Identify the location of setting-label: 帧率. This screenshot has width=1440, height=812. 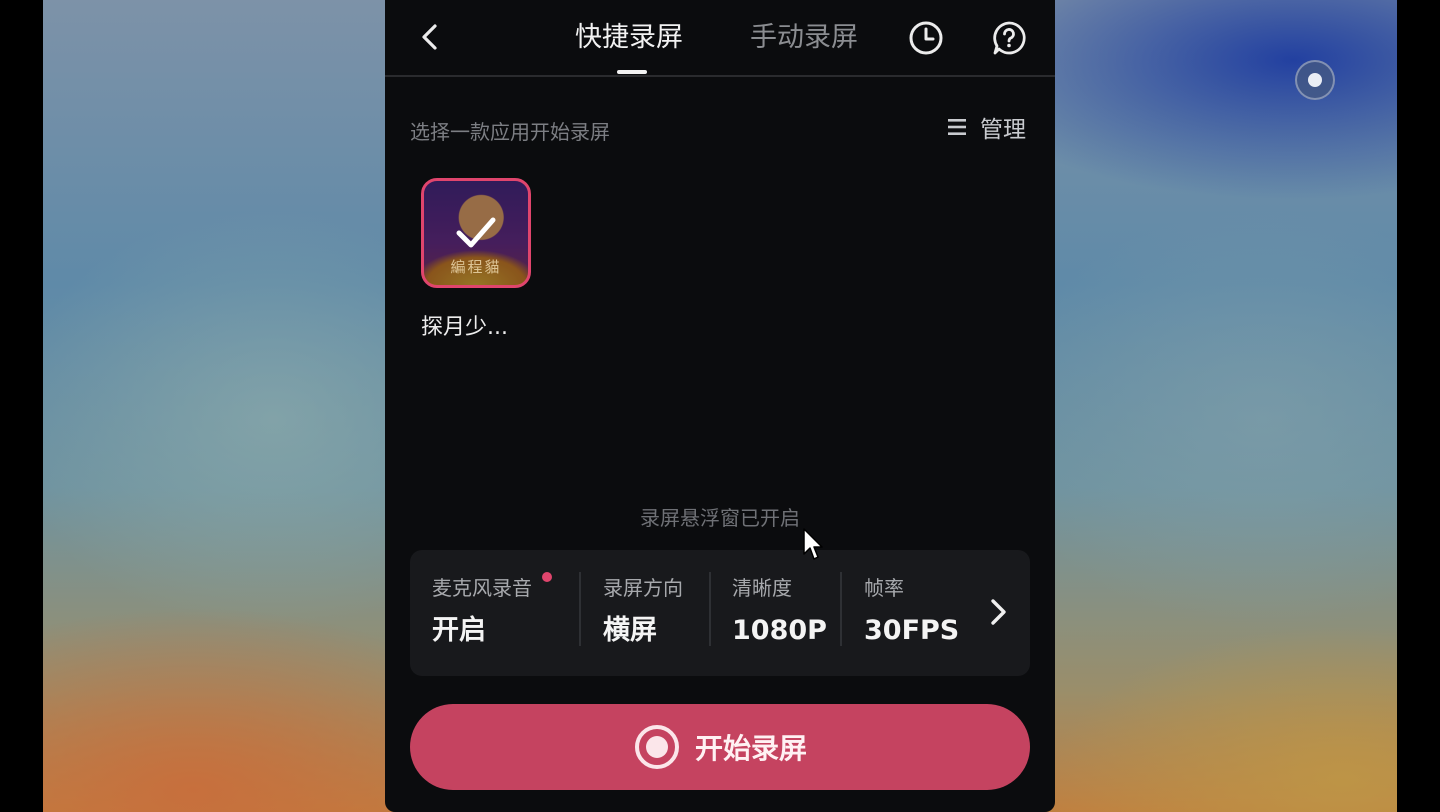
(884, 588).